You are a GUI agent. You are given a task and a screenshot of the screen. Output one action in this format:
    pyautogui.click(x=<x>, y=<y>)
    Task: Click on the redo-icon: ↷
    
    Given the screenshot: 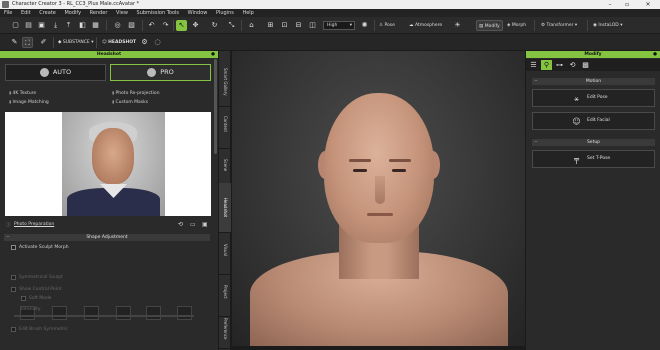 What is the action you would take?
    pyautogui.click(x=165, y=25)
    